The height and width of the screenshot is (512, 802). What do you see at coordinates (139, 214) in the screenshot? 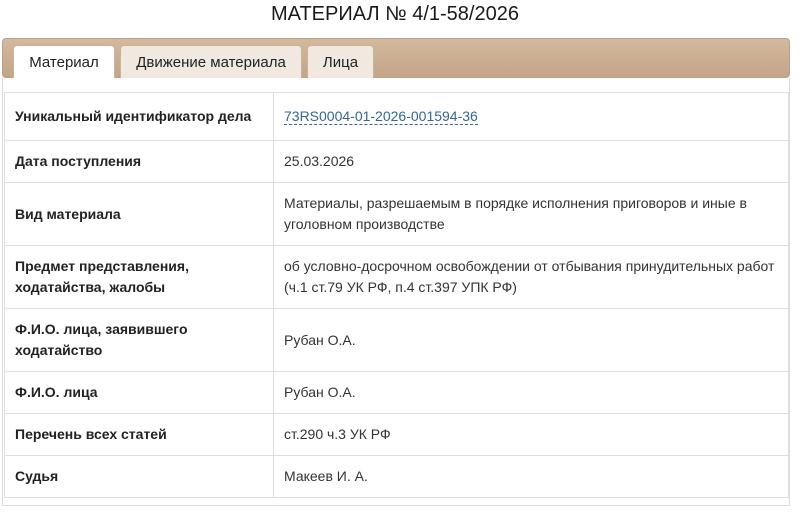
I see `row-label: Вид материала` at bounding box center [139, 214].